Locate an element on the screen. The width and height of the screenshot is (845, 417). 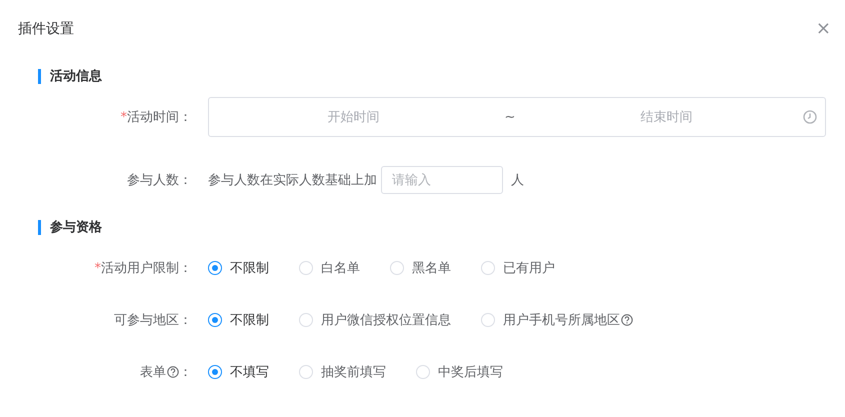
field-label: 可参与地区 is located at coordinates (146, 320).